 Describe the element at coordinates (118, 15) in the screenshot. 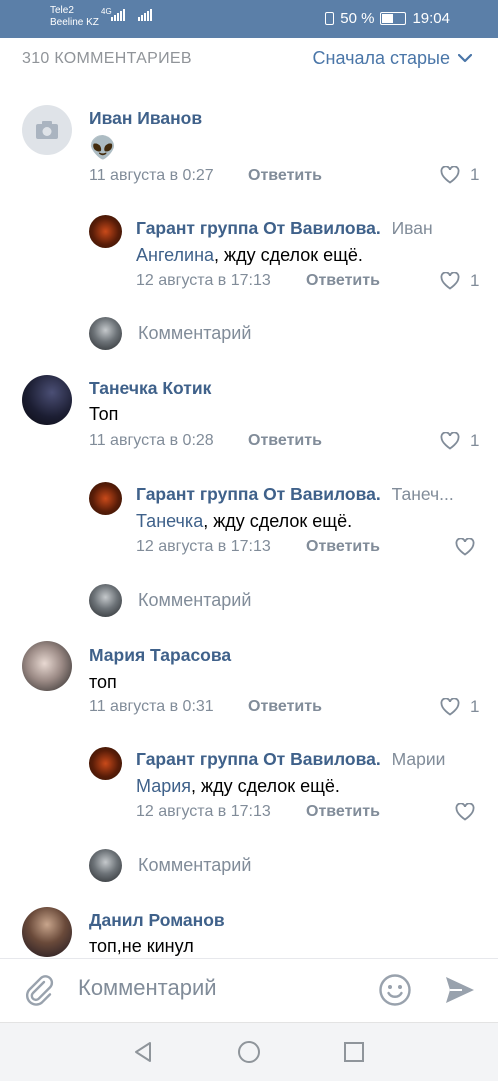

I see `signal-icon` at that location.